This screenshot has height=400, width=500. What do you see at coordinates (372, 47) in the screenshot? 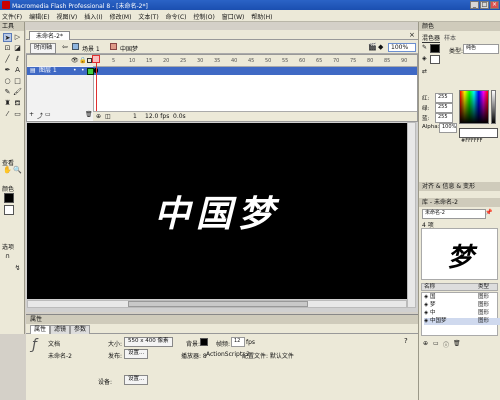
I see `edit-scene-icon: 🎬` at bounding box center [372, 47].